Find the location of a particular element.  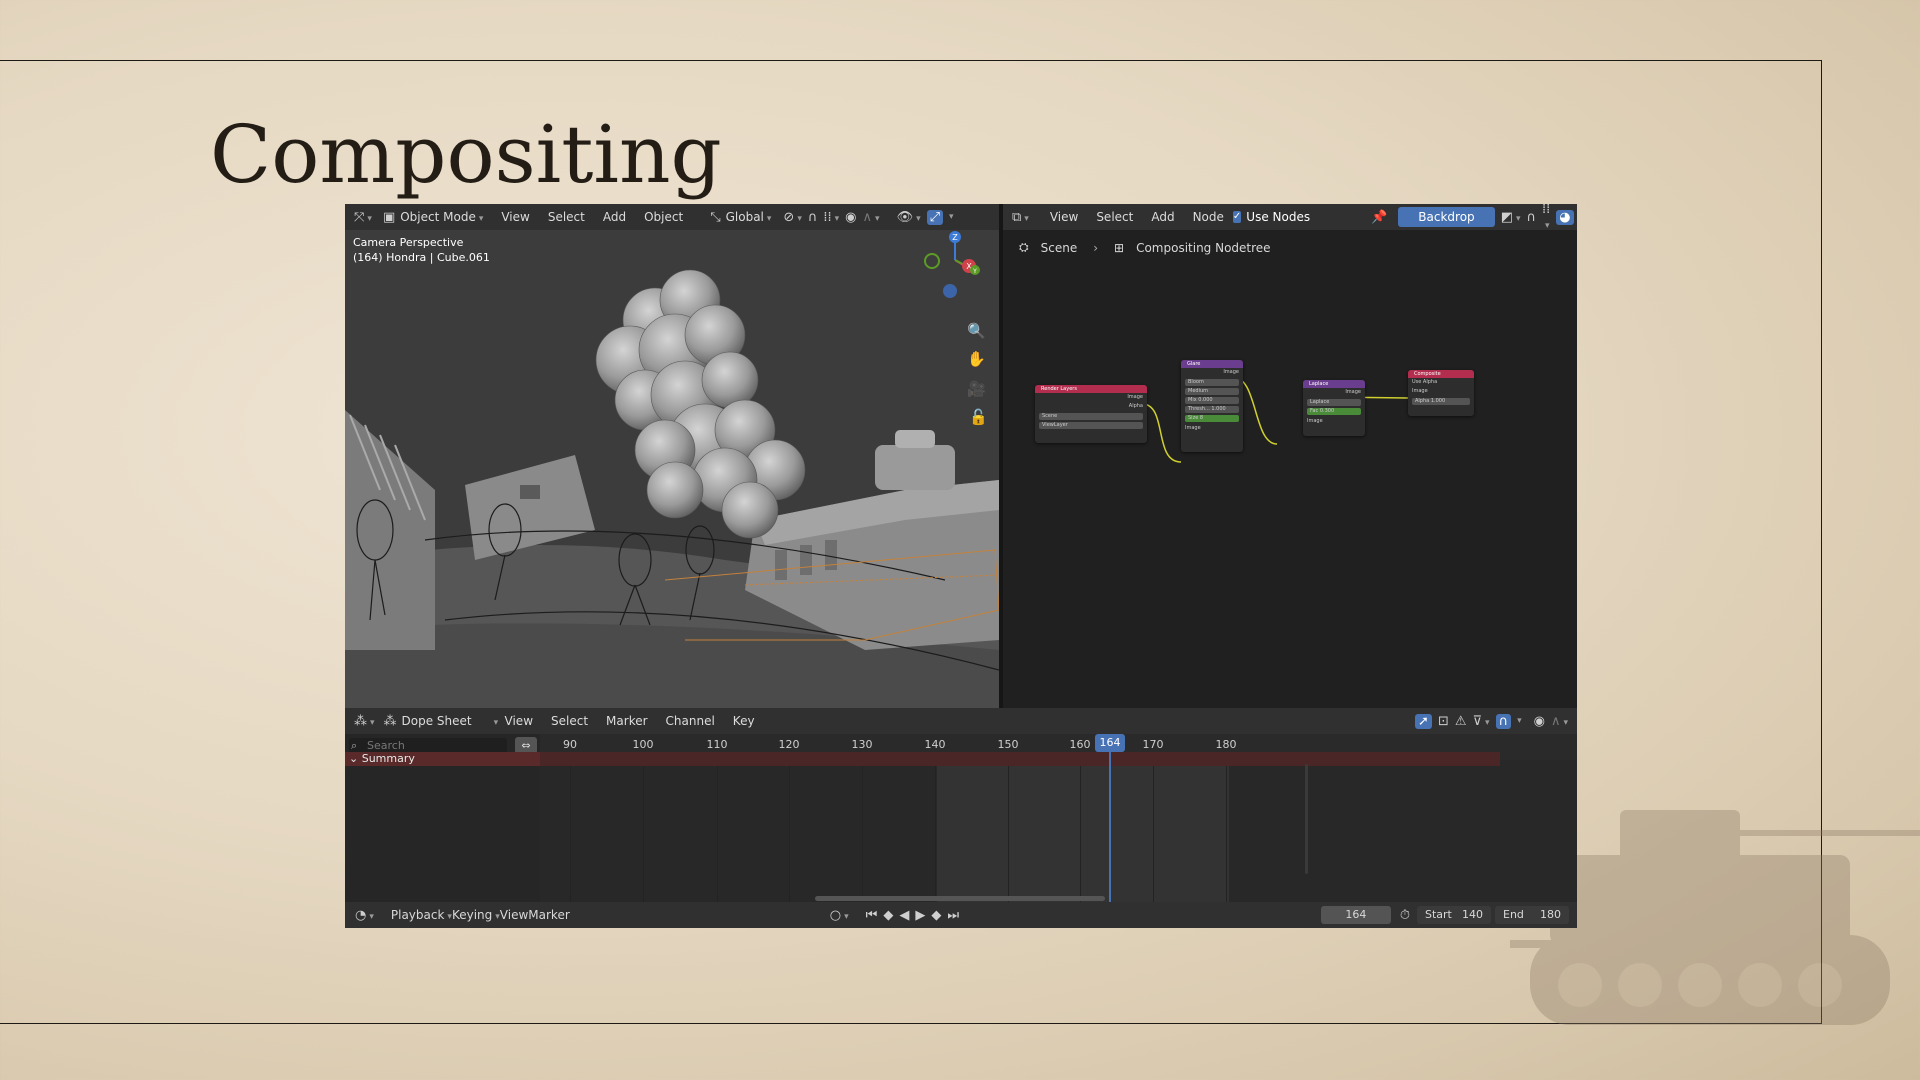

glare-image-output: Image is located at coordinates (1212, 372).